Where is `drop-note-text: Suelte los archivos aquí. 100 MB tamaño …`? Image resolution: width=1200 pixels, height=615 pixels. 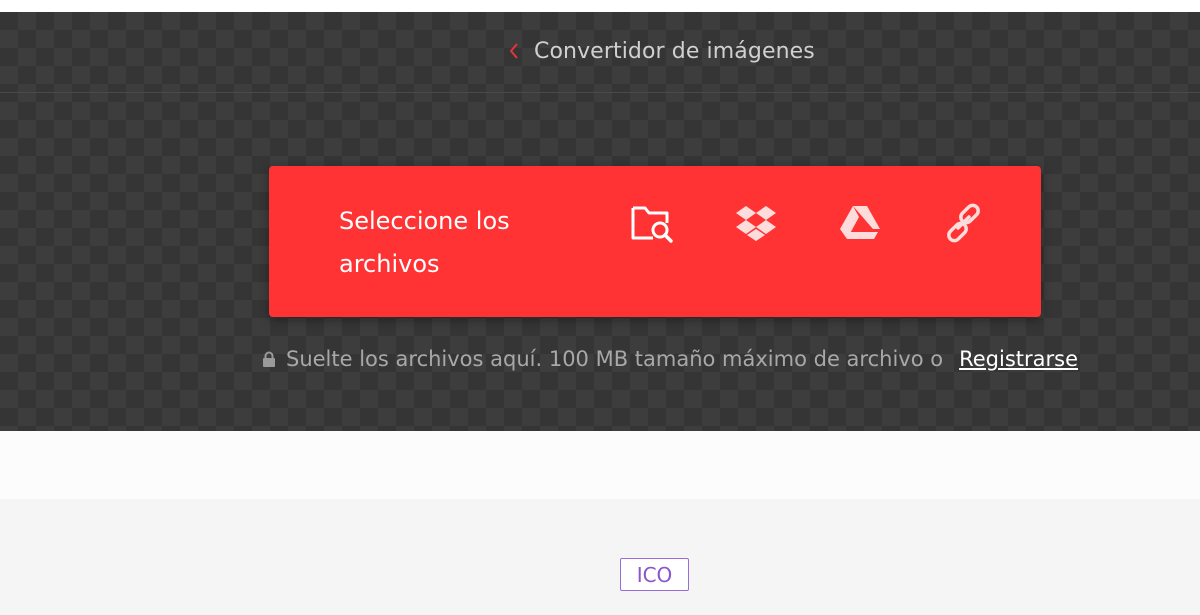 drop-note-text: Suelte los archivos aquí. 100 MB tamaño … is located at coordinates (615, 359).